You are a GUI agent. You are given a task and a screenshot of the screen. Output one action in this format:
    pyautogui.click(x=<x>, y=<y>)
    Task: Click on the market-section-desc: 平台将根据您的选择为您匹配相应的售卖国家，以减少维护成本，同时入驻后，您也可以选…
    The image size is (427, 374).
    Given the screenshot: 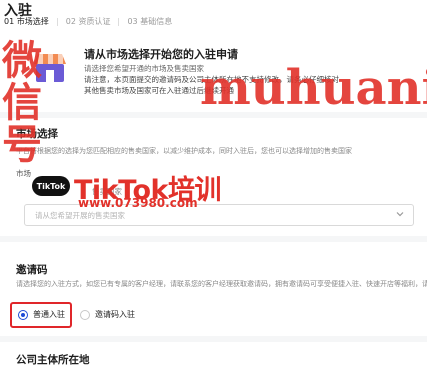 What is the action you would take?
    pyautogui.click(x=184, y=151)
    